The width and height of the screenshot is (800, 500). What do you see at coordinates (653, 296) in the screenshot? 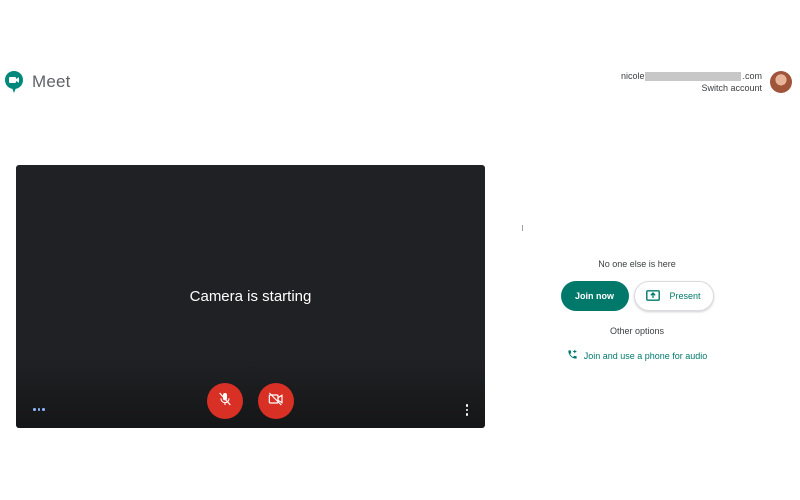
I see `present-screen-icon` at bounding box center [653, 296].